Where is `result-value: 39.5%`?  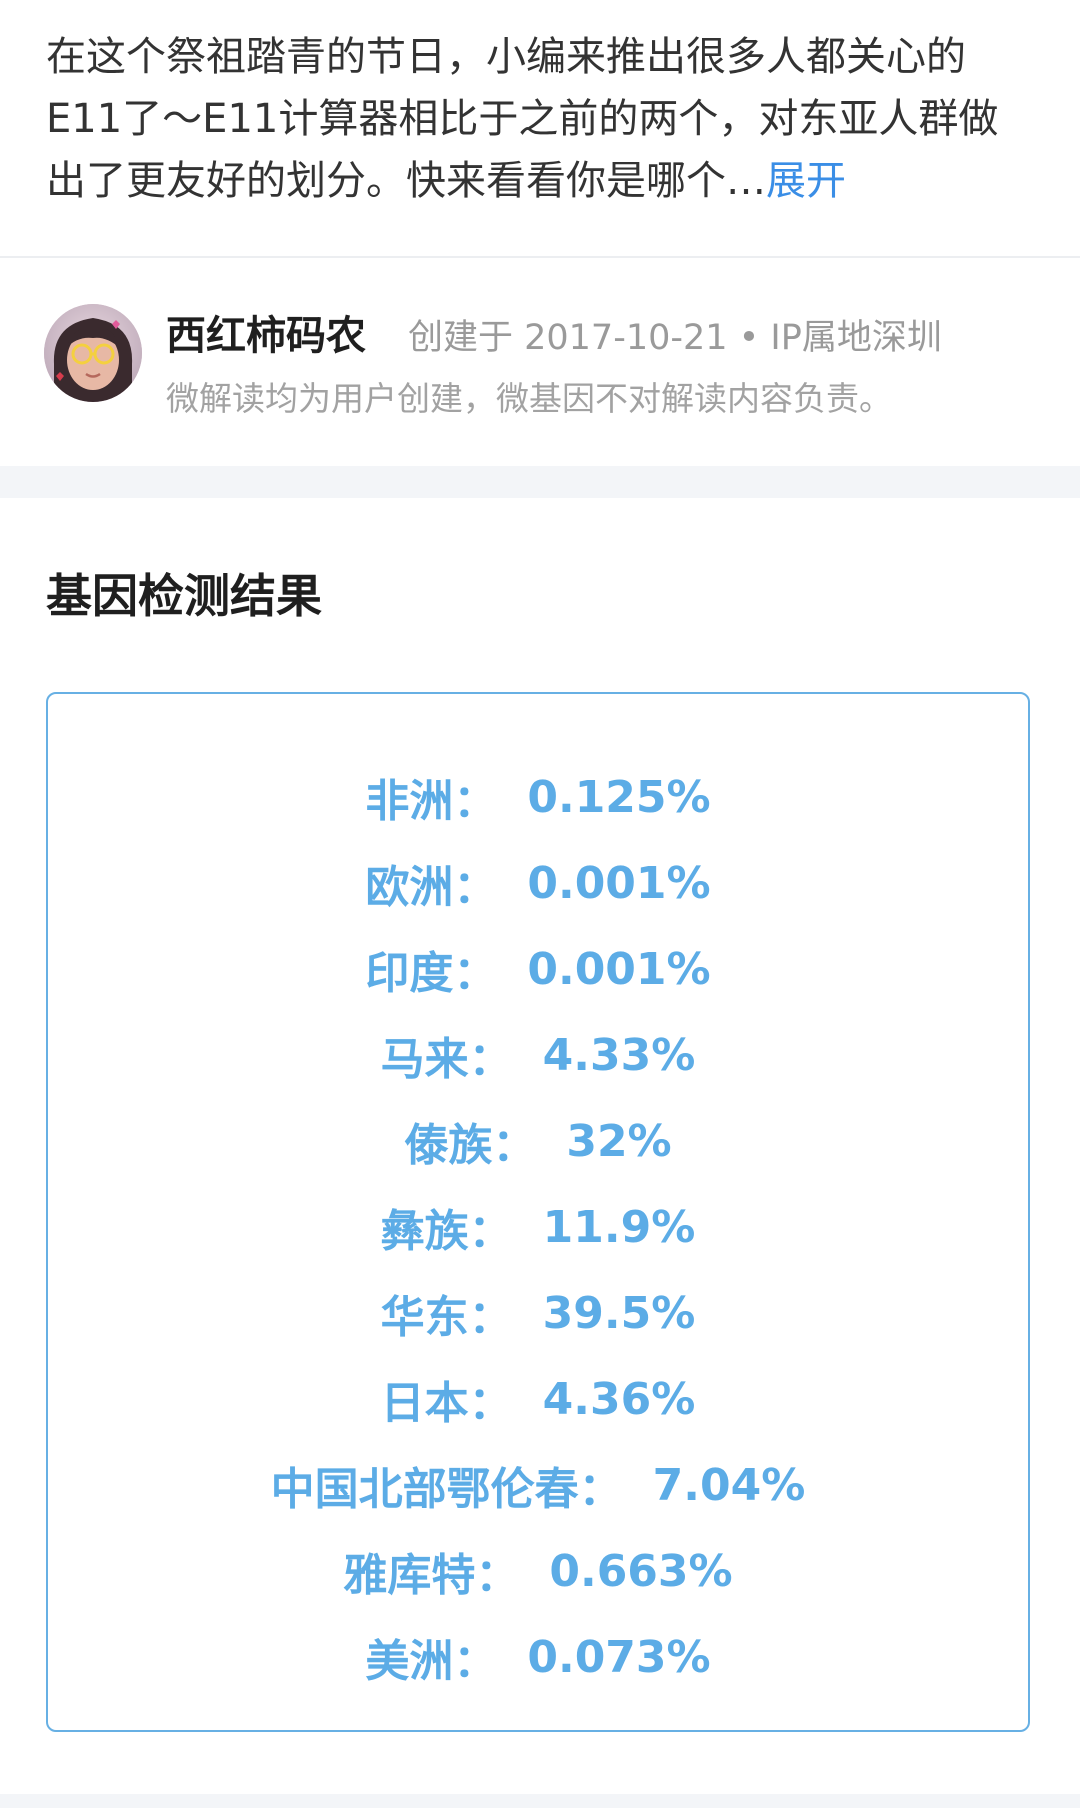
result-value: 39.5% is located at coordinates (619, 1313).